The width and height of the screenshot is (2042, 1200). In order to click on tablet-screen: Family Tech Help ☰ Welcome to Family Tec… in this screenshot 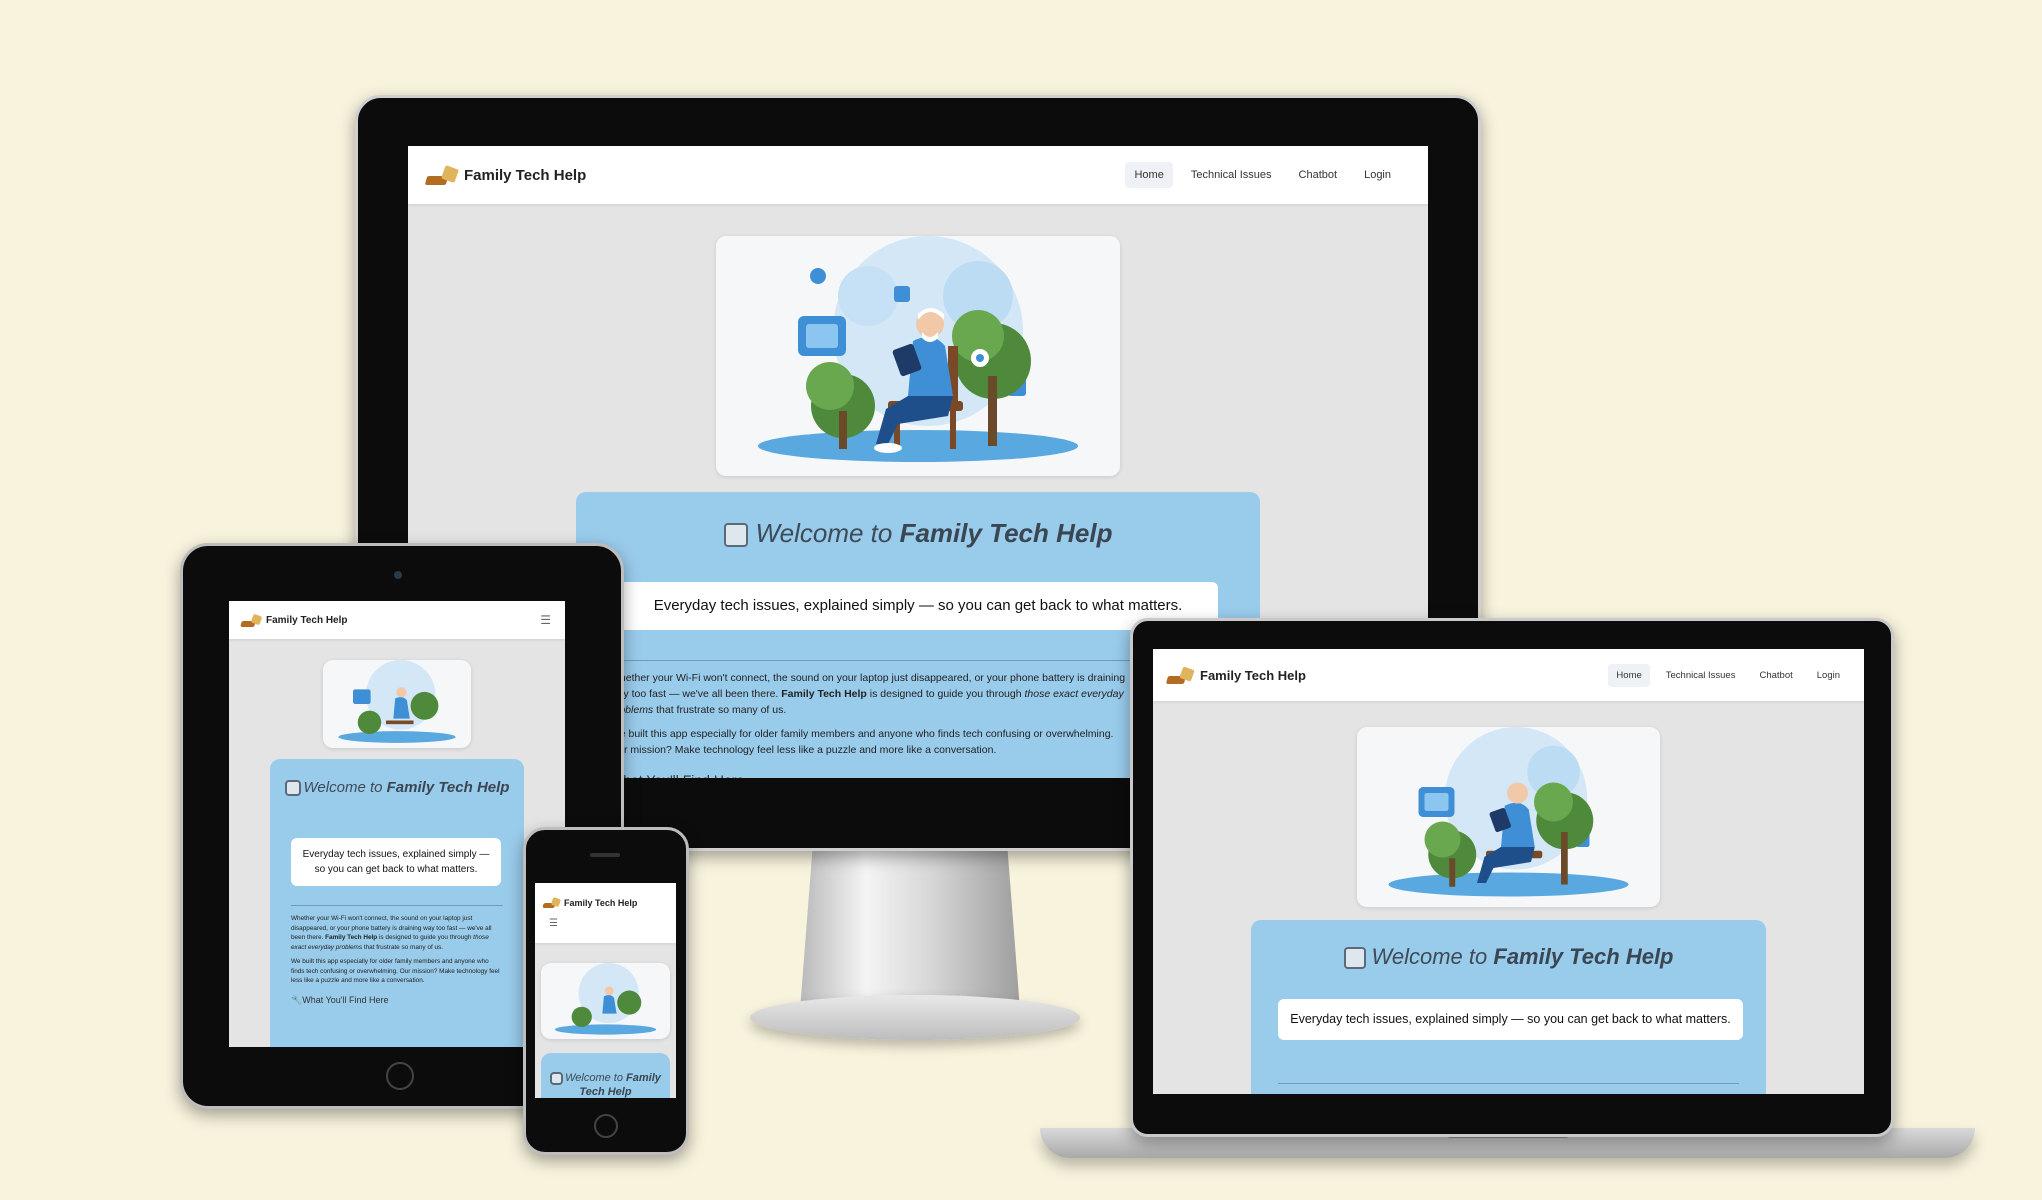, I will do `click(397, 824)`.